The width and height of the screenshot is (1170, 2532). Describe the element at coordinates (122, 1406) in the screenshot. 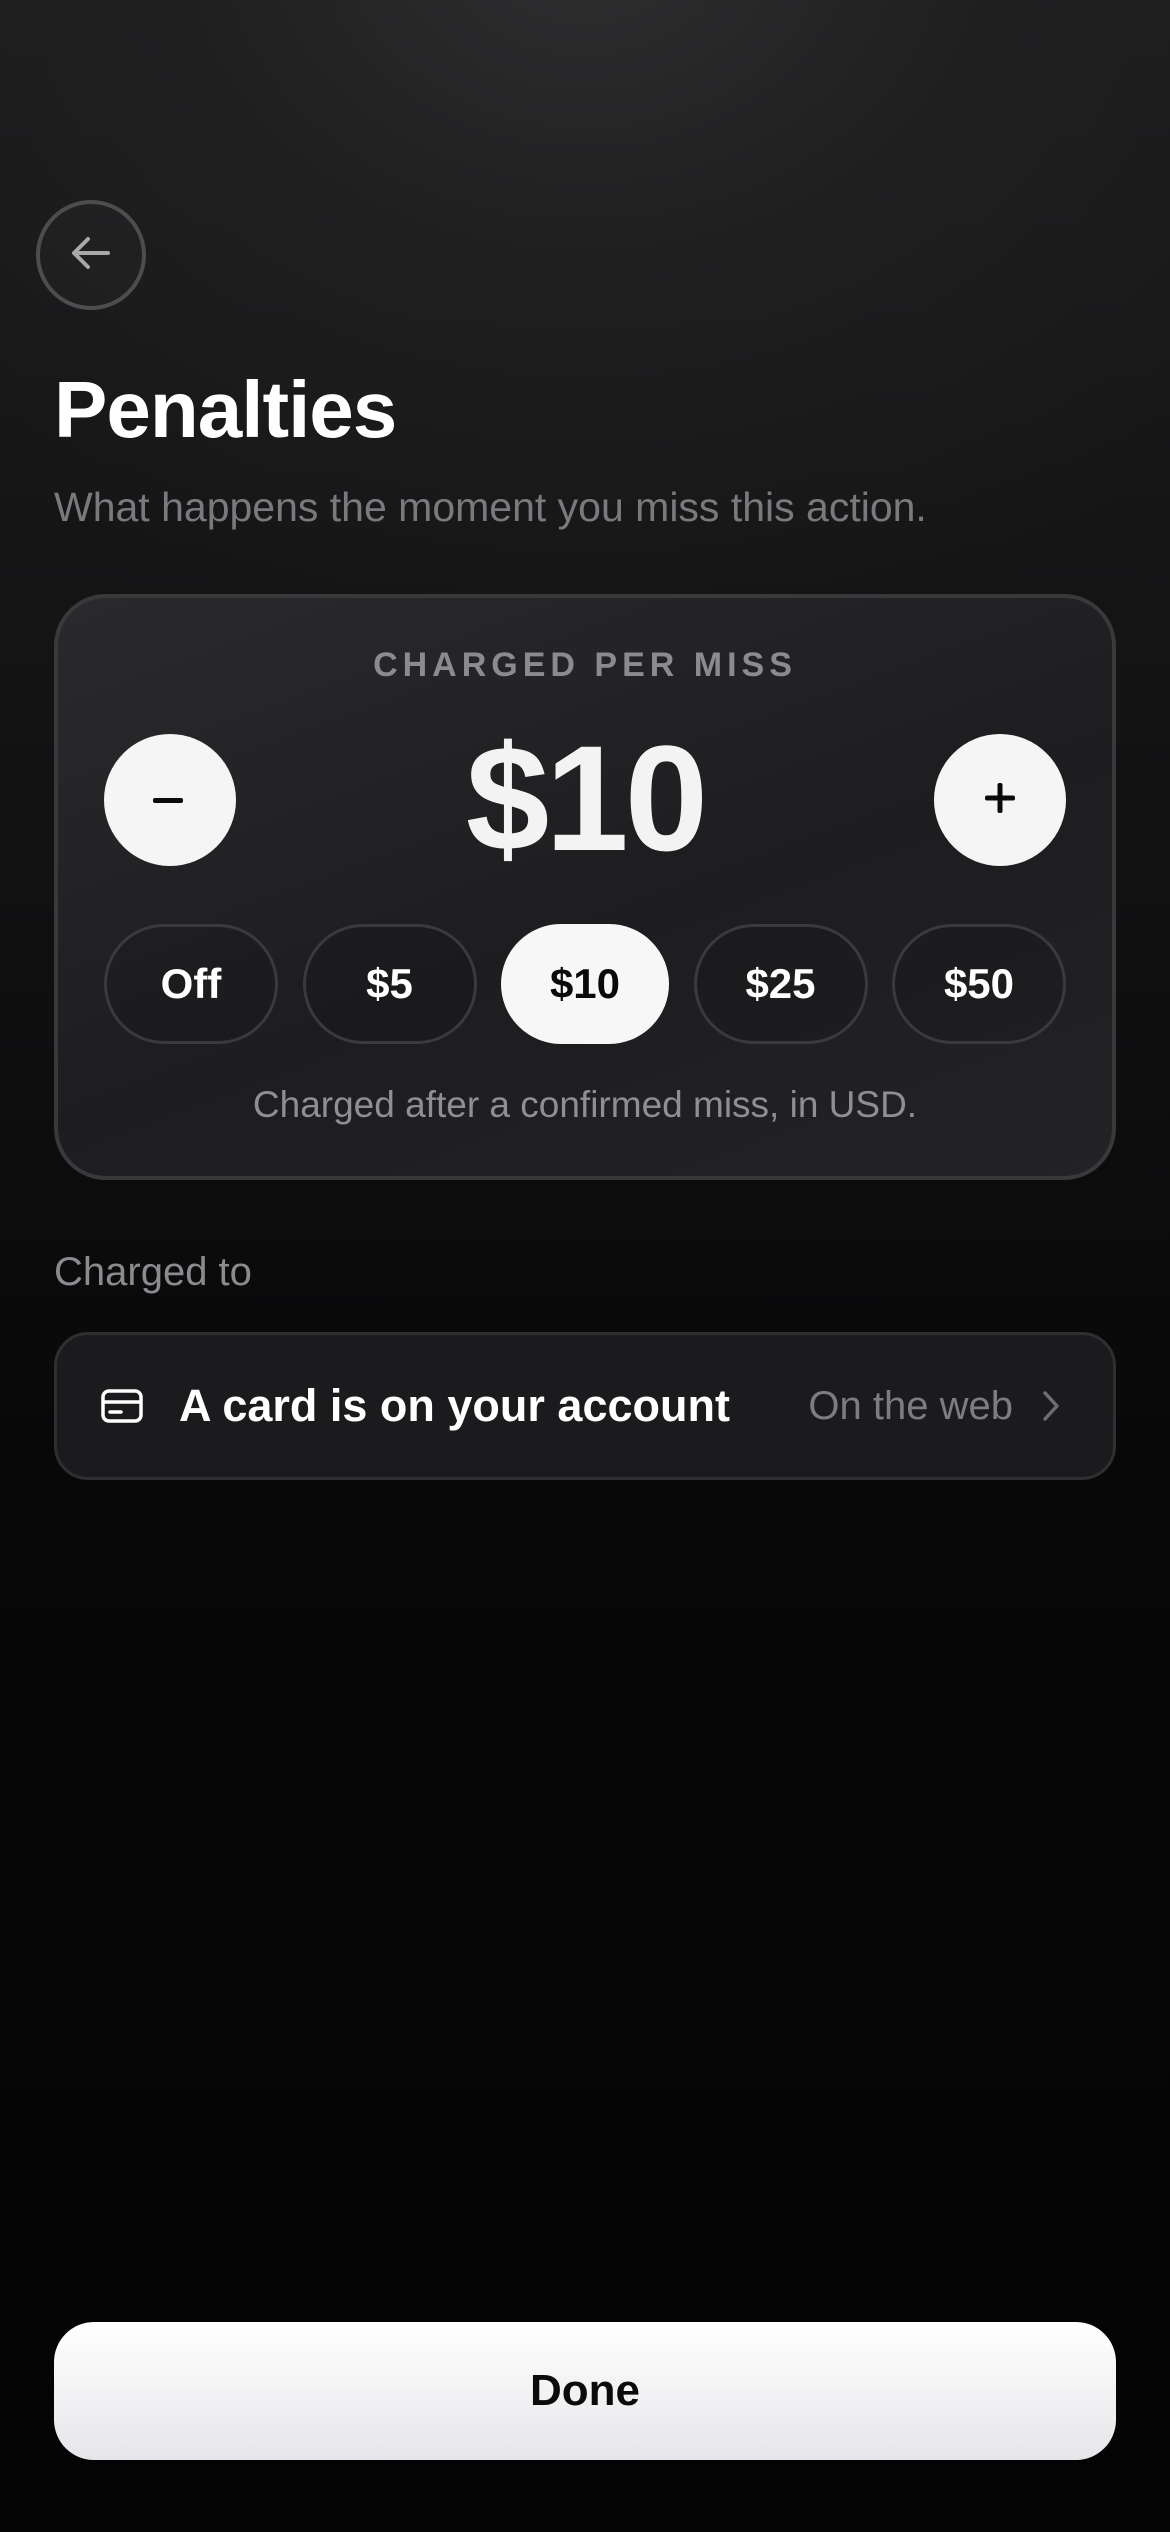

I see `credit-card-icon` at that location.